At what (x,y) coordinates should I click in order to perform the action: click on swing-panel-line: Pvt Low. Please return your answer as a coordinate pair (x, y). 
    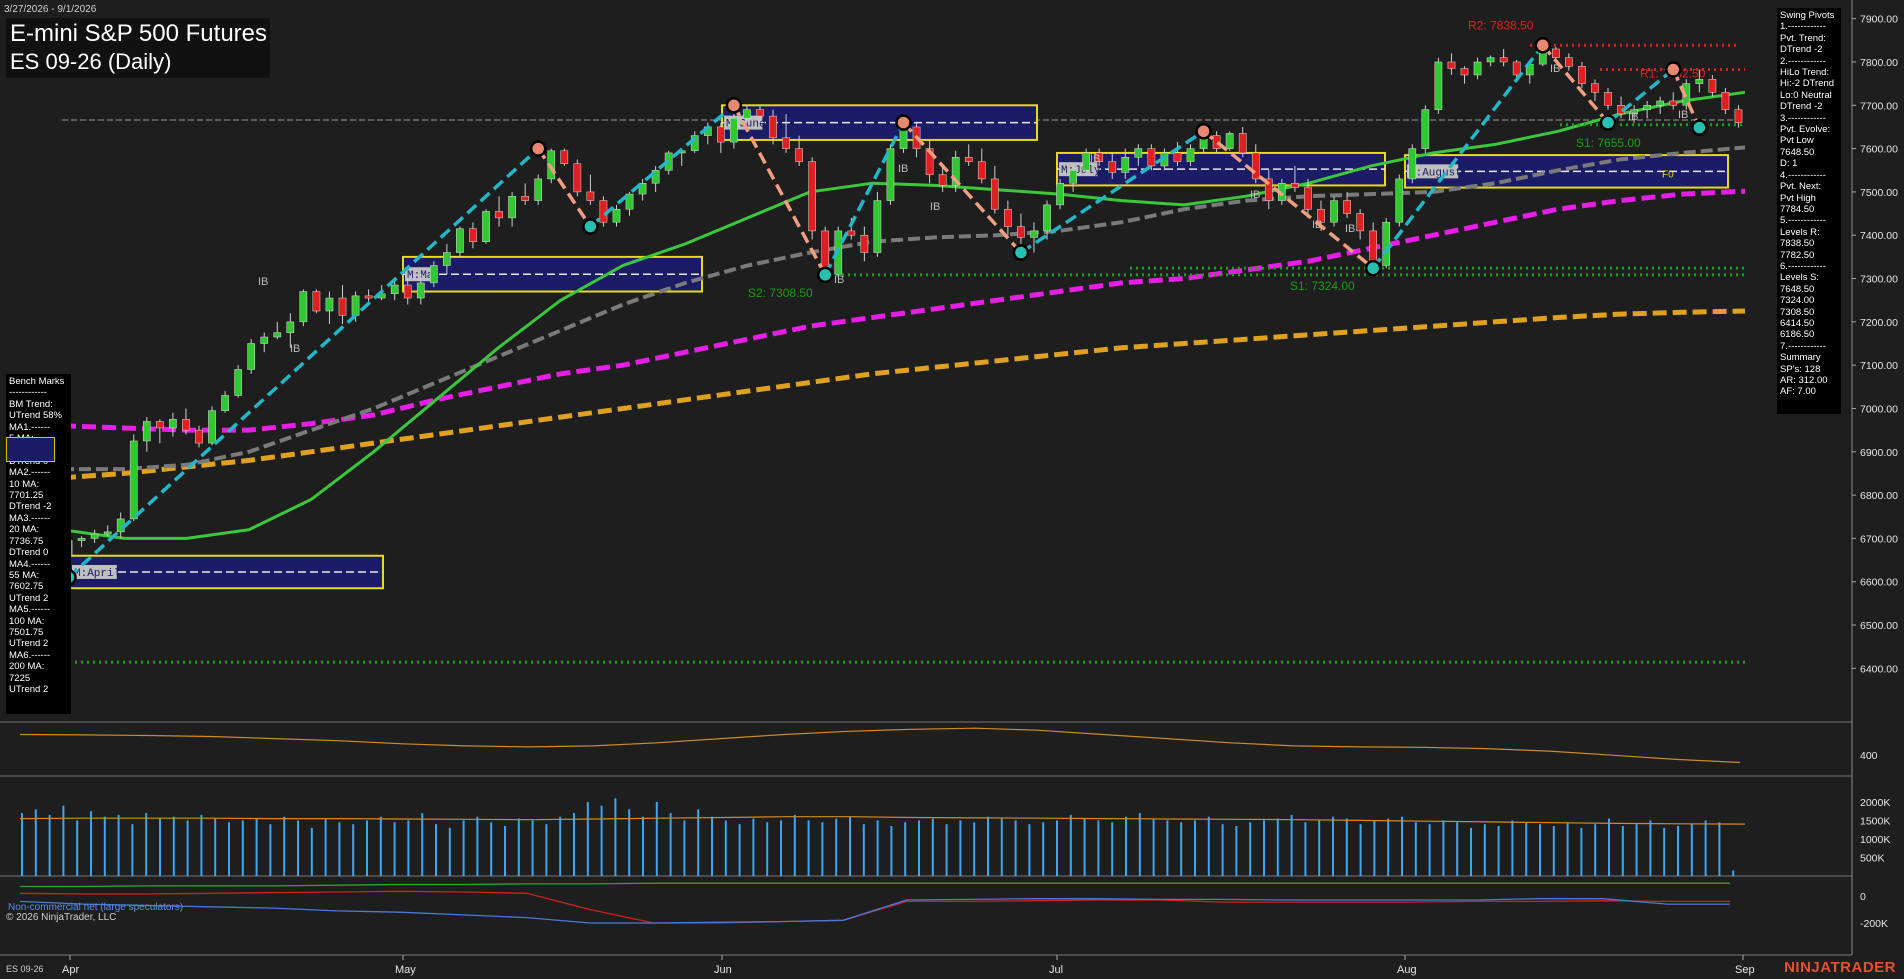
    Looking at the image, I should click on (1797, 141).